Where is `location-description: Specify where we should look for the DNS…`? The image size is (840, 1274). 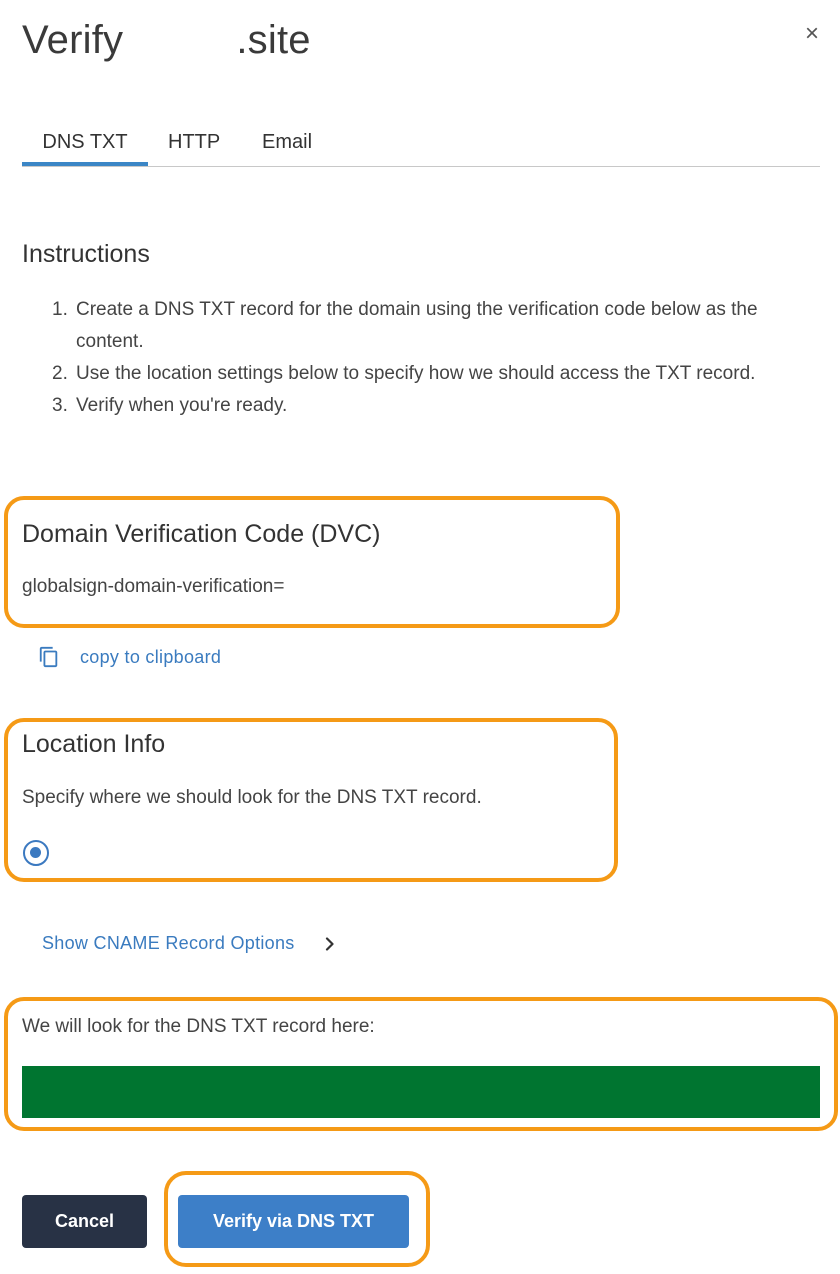 location-description: Specify where we should look for the DNS… is located at coordinates (252, 797).